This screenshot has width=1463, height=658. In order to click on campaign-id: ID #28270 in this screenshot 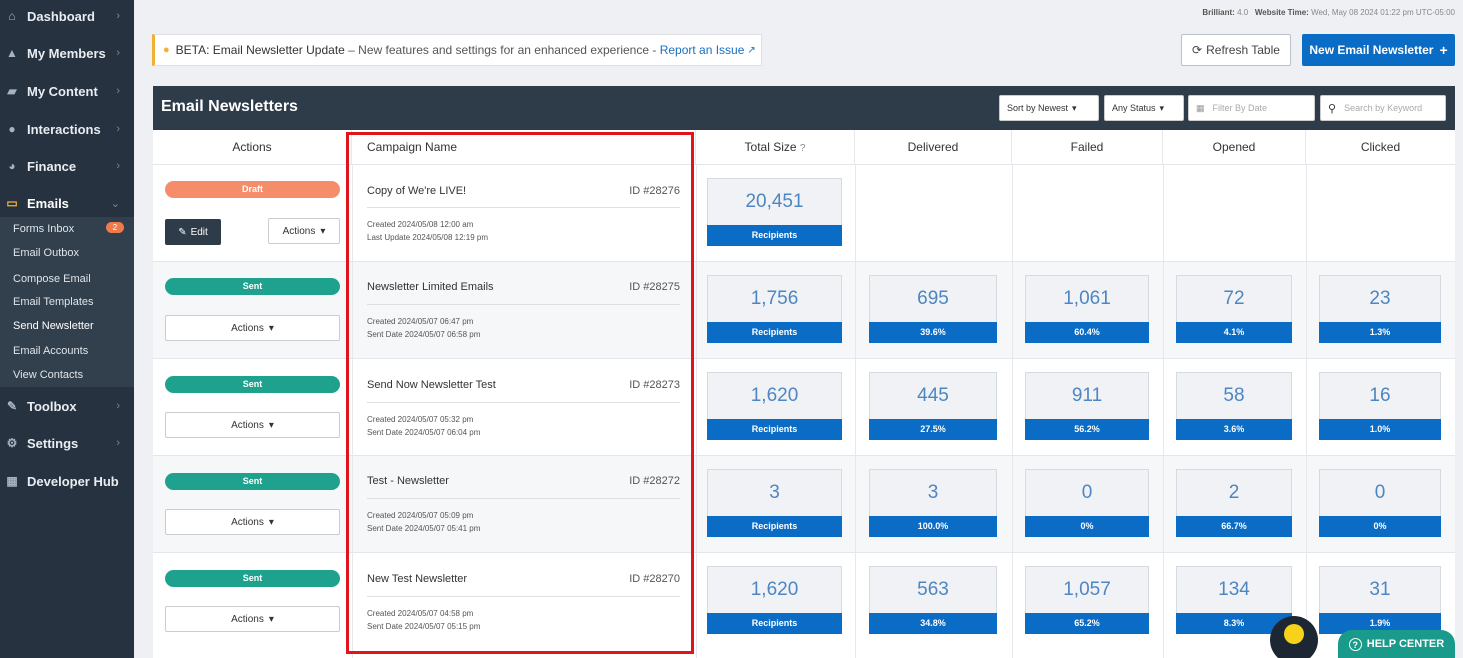, I will do `click(654, 579)`.